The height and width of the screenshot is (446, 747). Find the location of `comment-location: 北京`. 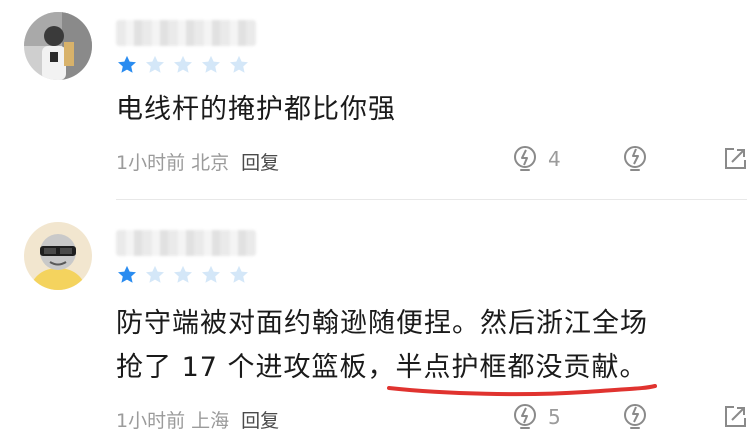

comment-location: 北京 is located at coordinates (210, 163).